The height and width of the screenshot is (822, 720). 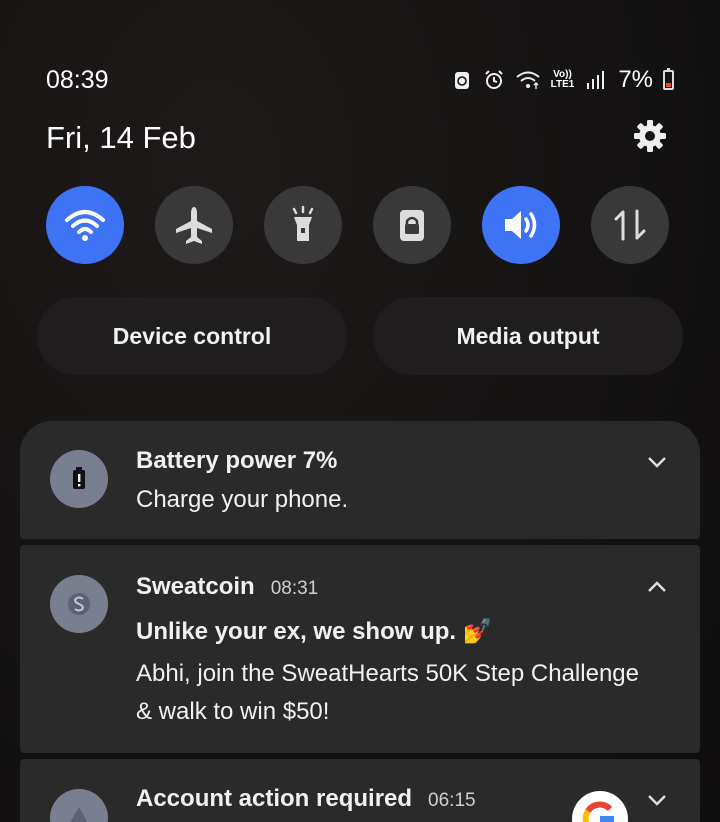 I want to click on sound-icon, so click(x=521, y=225).